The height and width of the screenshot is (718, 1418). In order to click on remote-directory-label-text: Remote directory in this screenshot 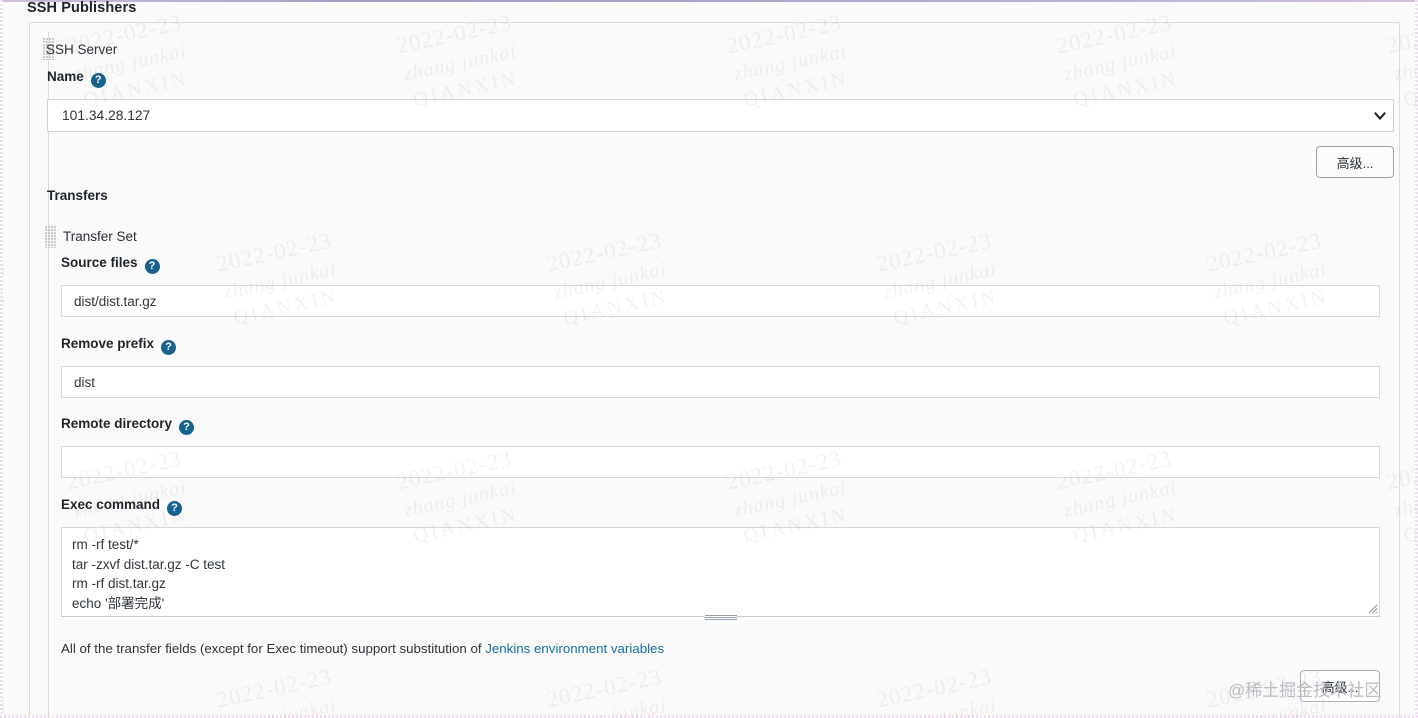, I will do `click(117, 423)`.